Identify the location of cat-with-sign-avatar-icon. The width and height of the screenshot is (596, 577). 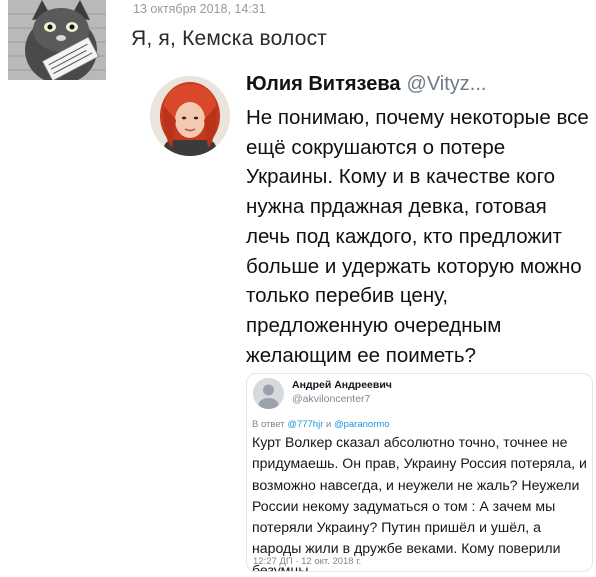
(57, 40).